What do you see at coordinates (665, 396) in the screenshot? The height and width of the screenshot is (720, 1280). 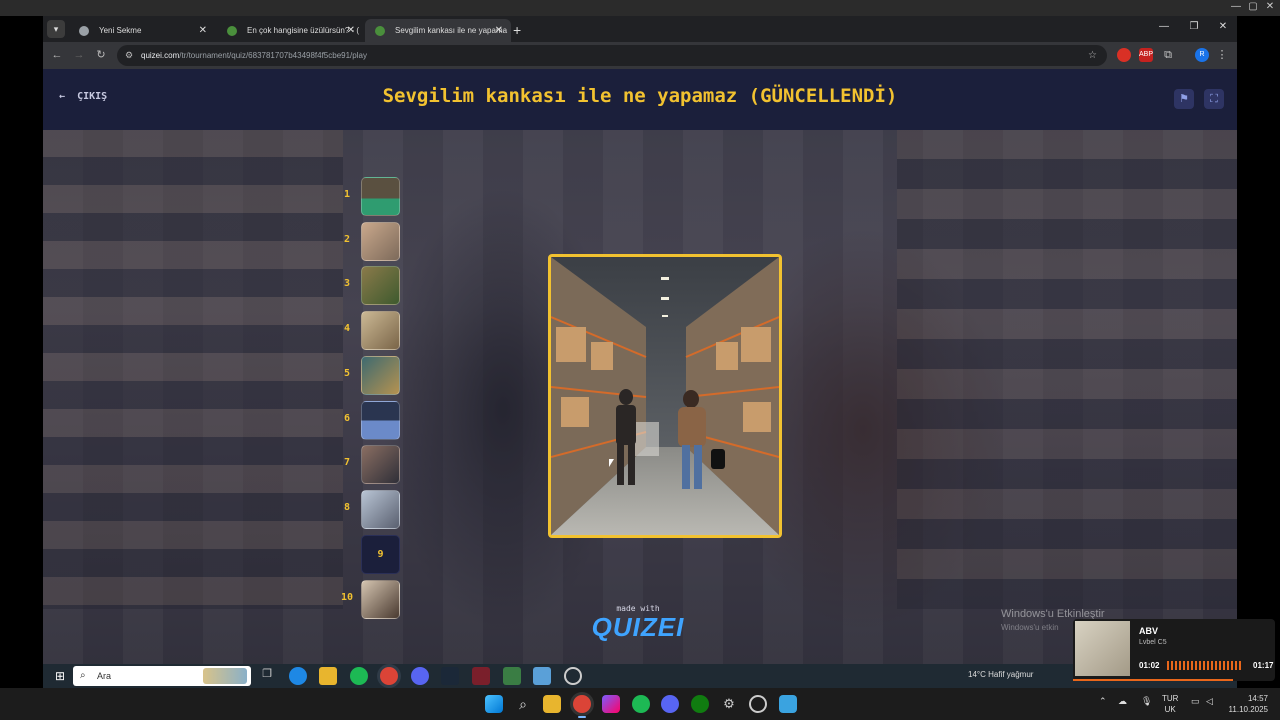 I see `quiz-image-card` at bounding box center [665, 396].